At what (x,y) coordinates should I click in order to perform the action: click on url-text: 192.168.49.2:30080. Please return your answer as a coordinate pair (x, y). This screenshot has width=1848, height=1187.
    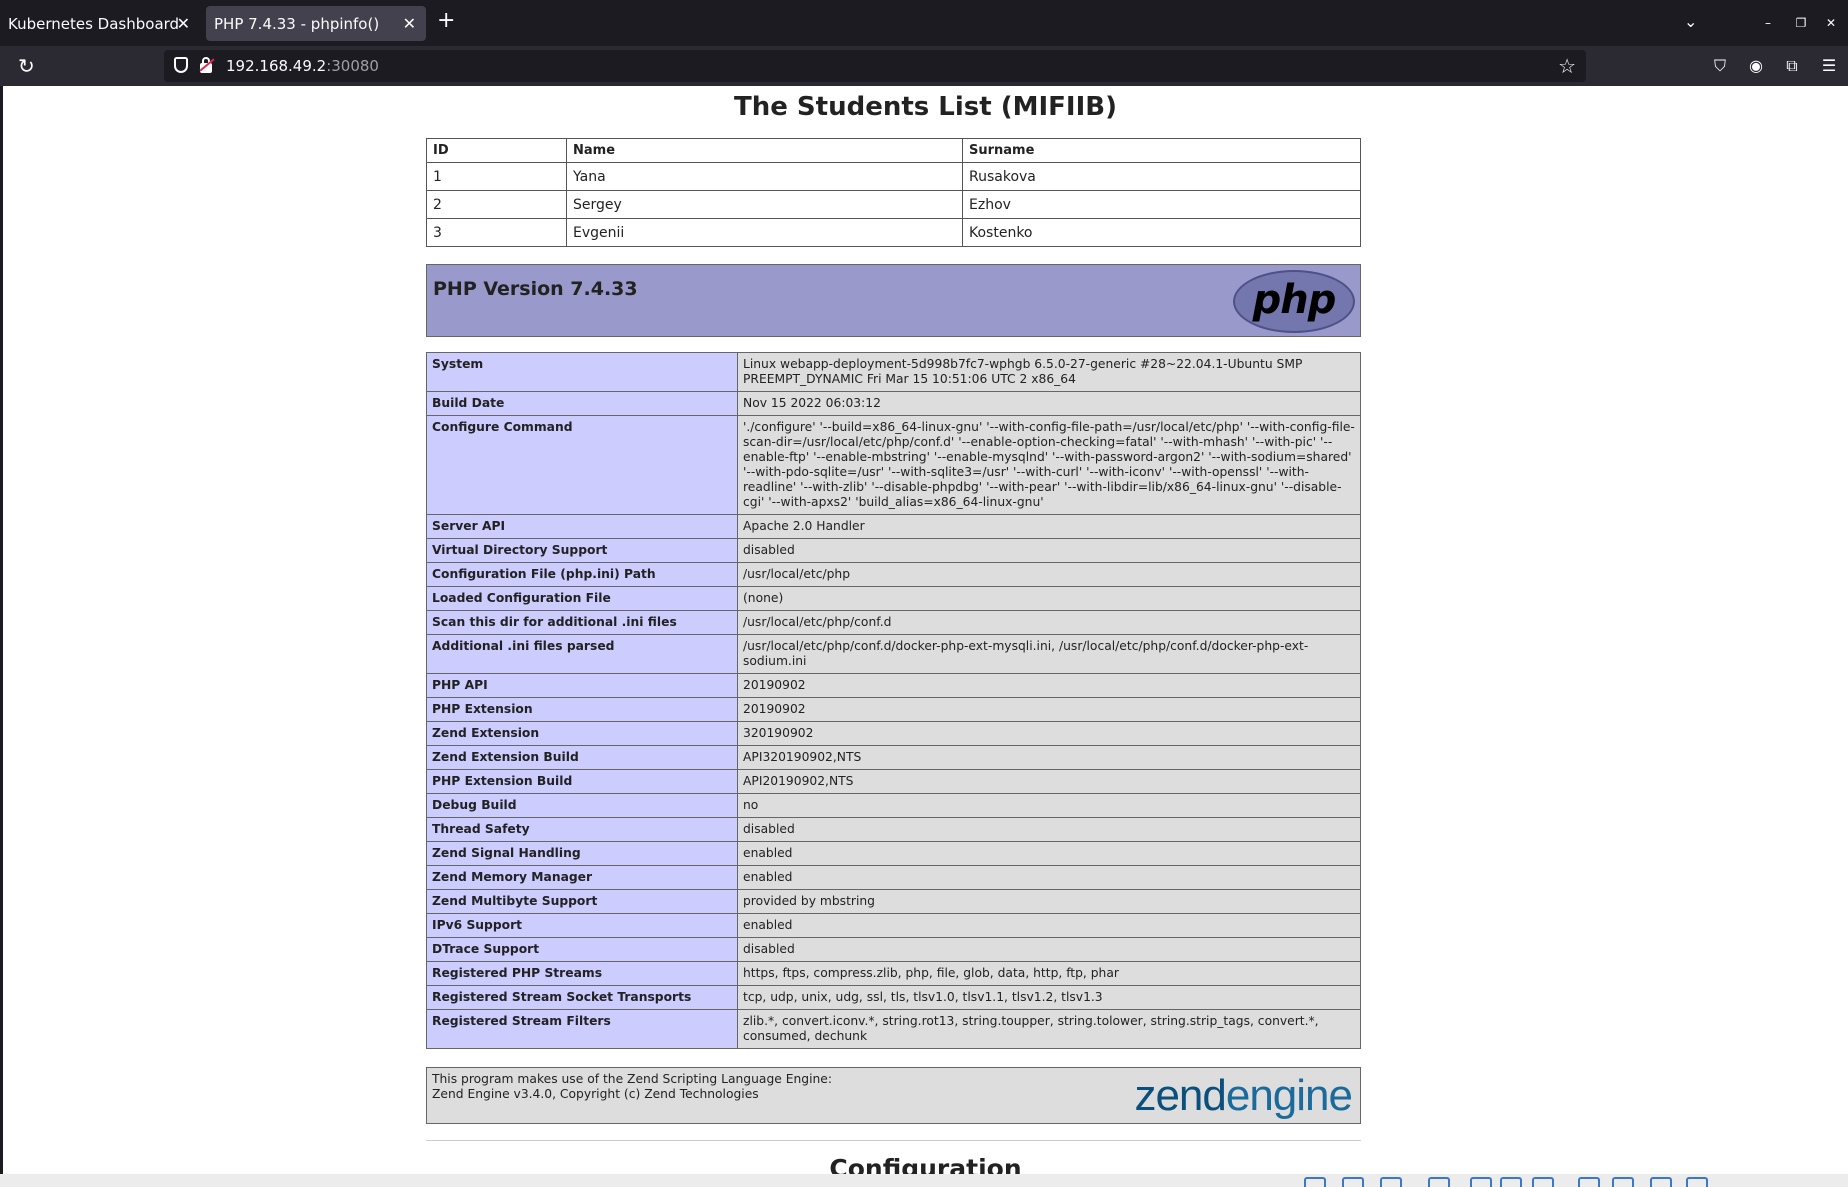
    Looking at the image, I should click on (302, 66).